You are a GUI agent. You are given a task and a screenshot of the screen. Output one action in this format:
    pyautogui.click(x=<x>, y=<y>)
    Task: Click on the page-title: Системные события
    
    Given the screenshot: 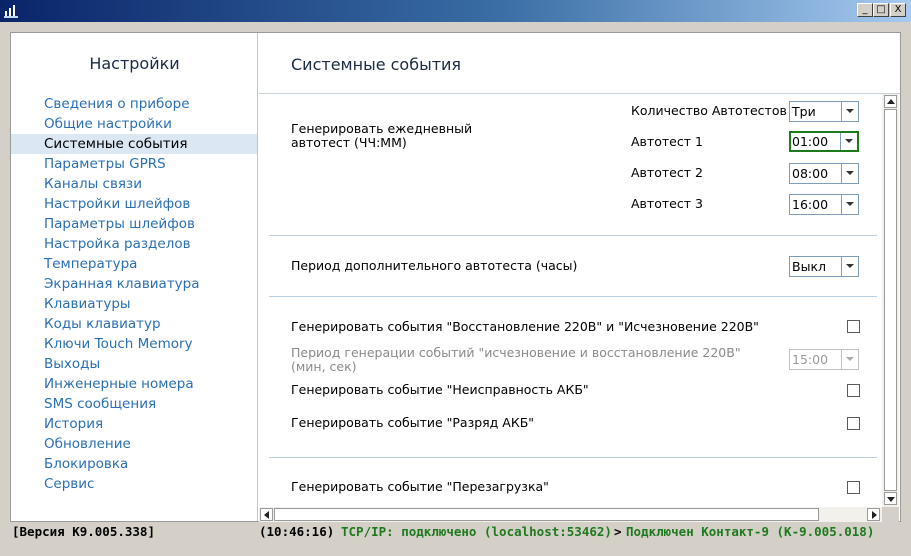 What is the action you would take?
    pyautogui.click(x=376, y=64)
    